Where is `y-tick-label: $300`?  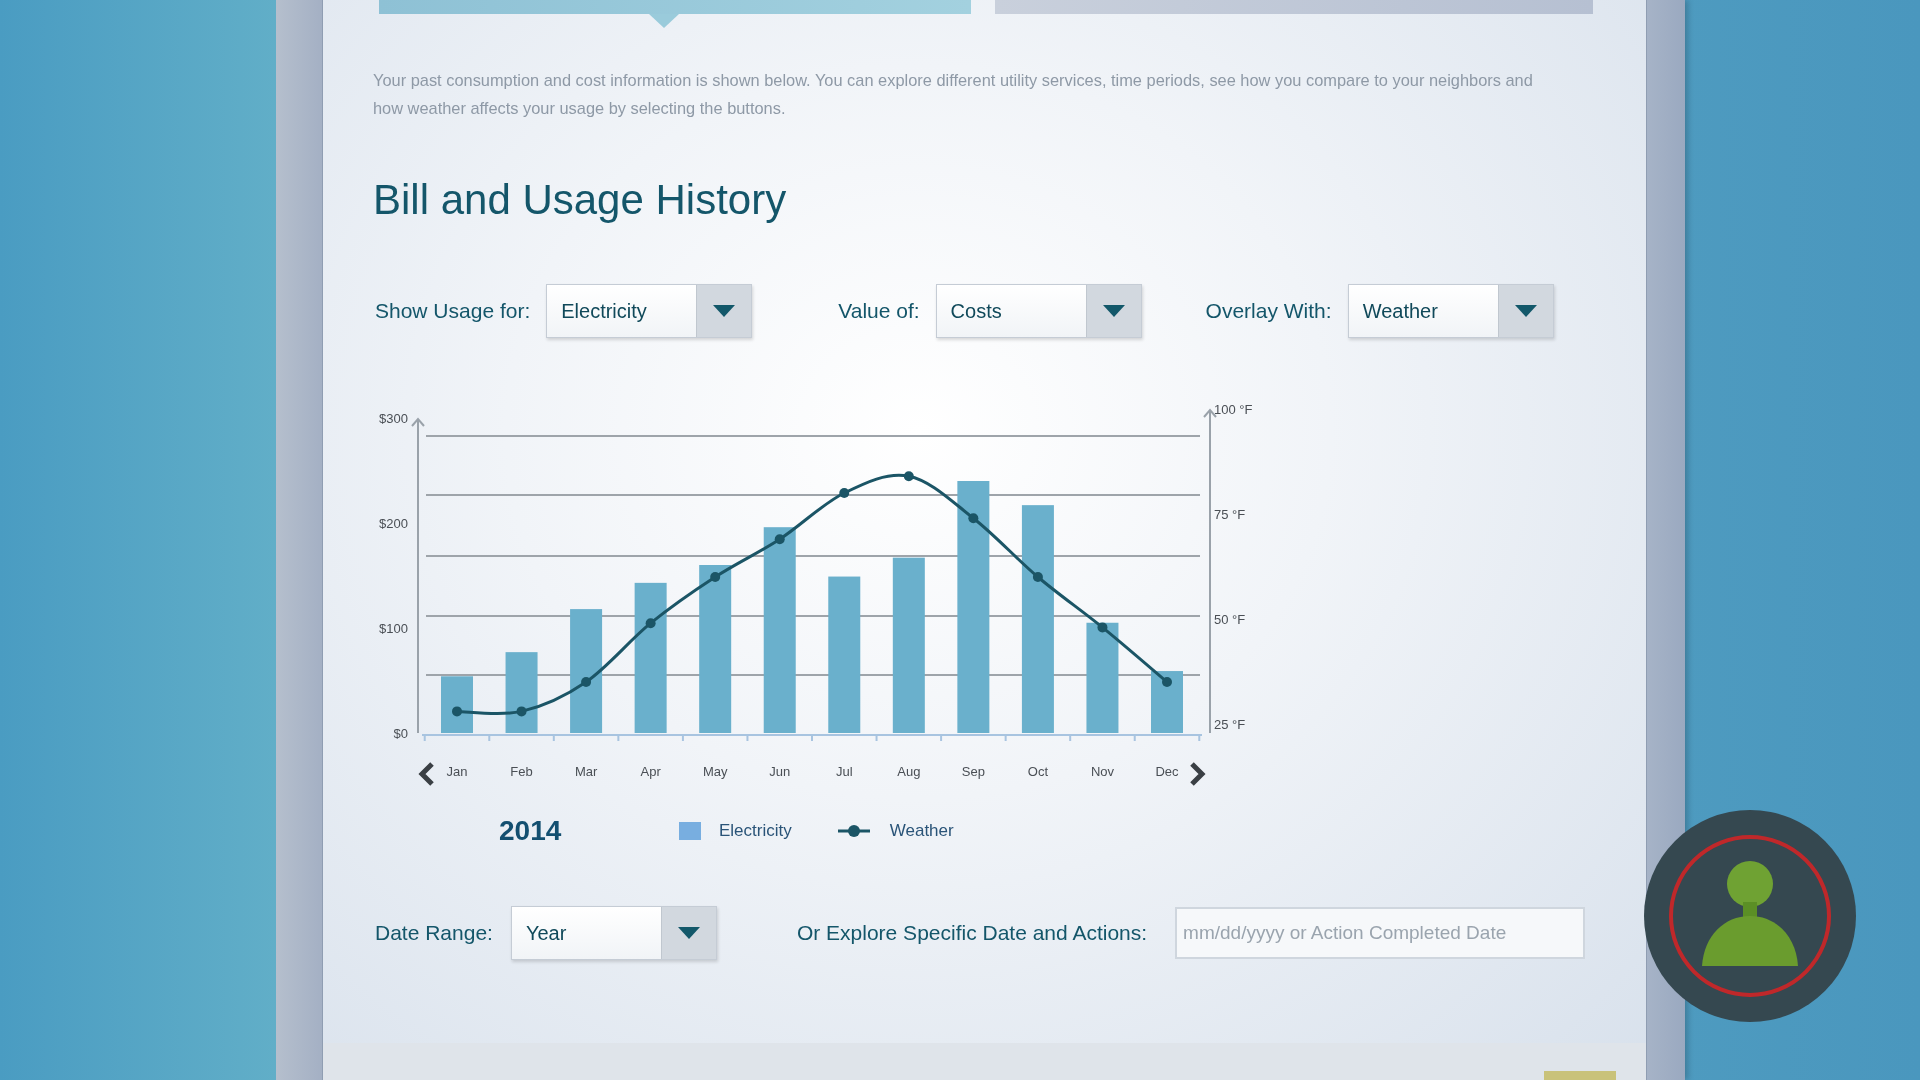 y-tick-label: $300 is located at coordinates (393, 418).